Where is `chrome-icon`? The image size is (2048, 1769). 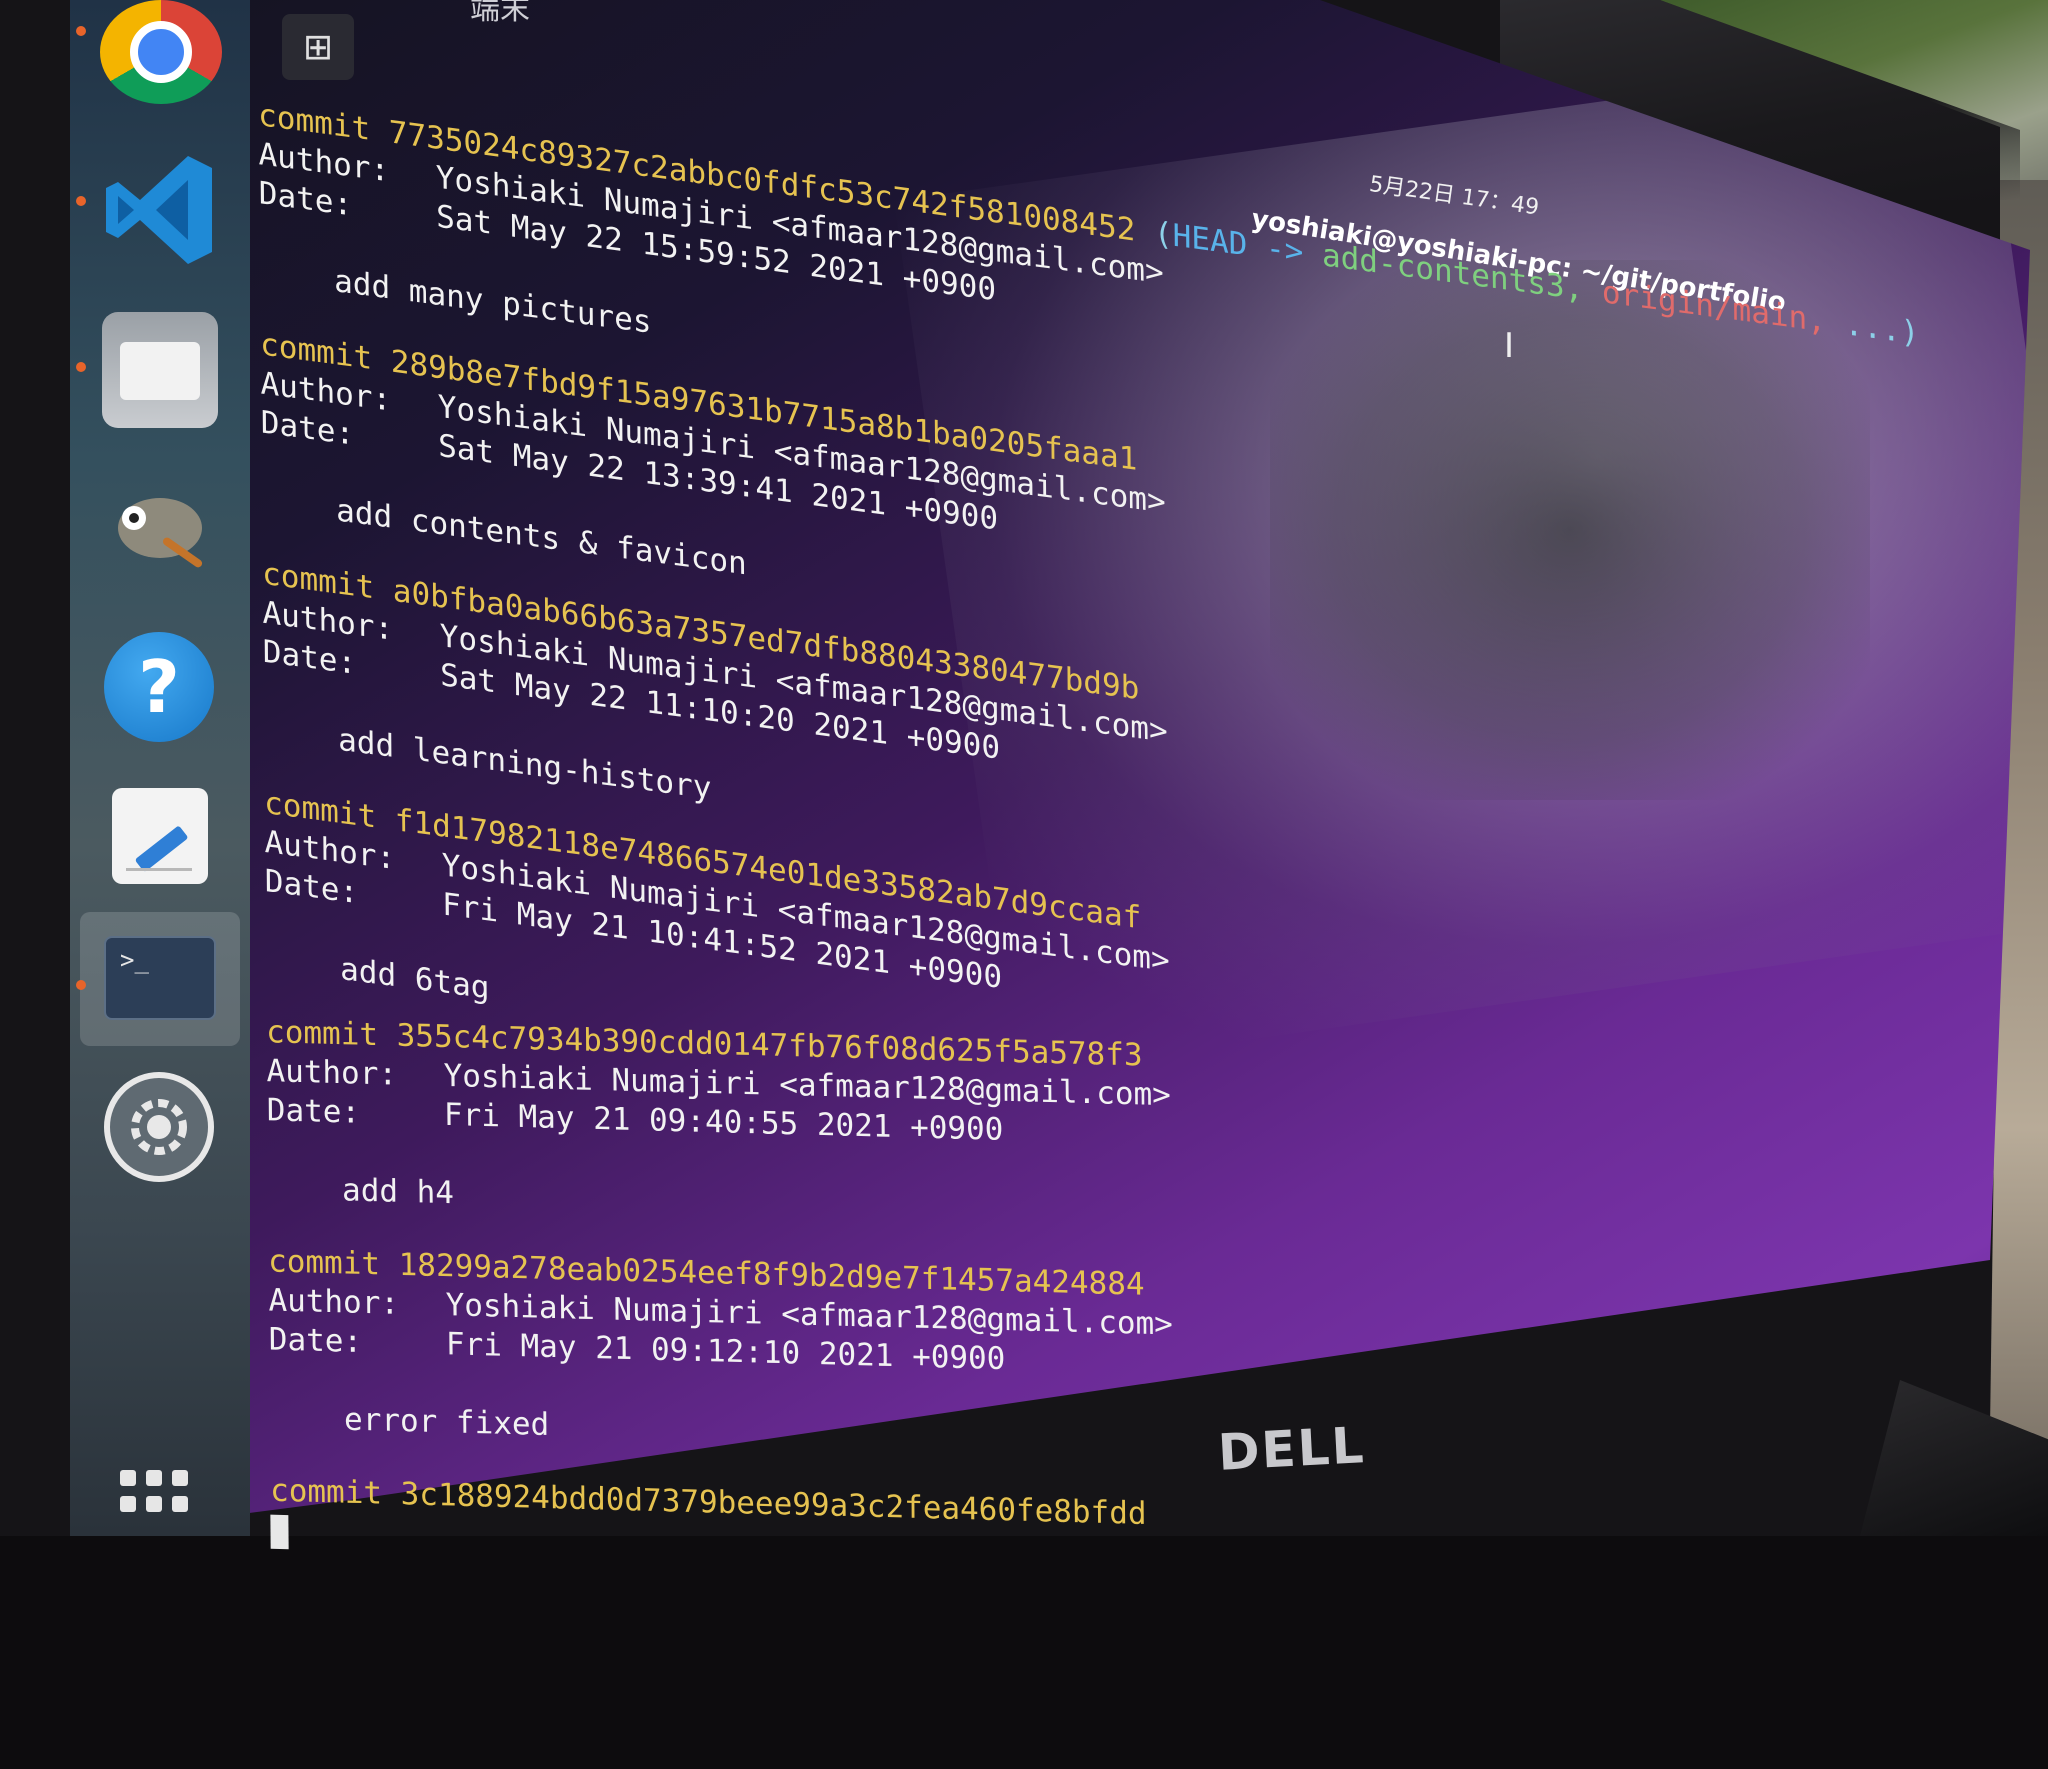
chrome-icon is located at coordinates (161, 52).